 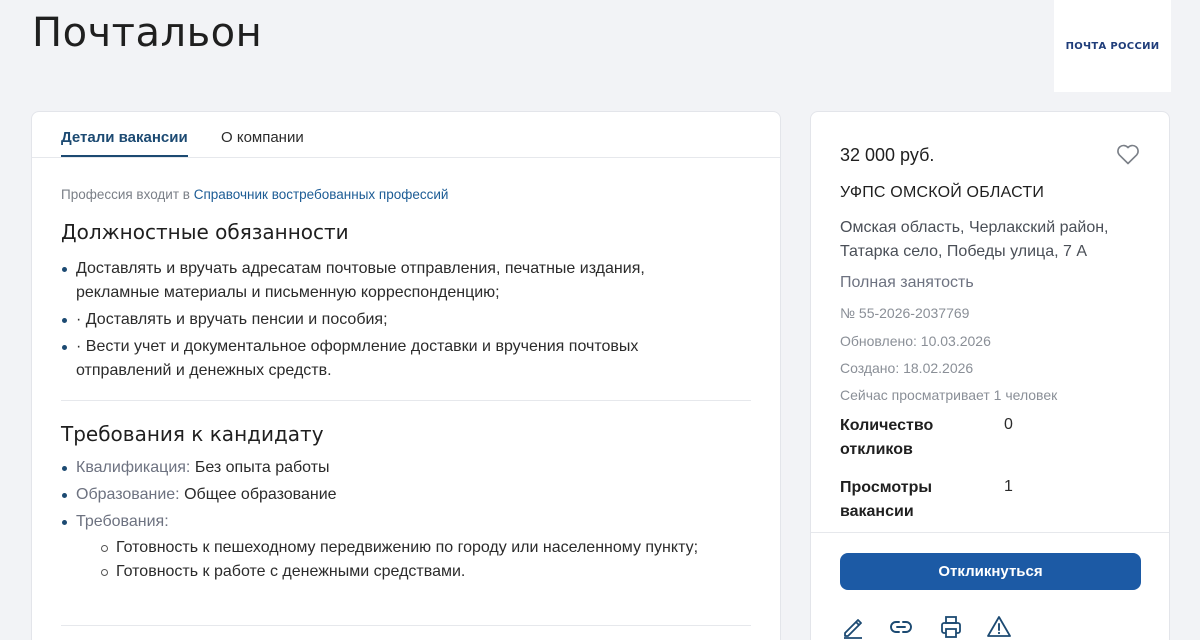 What do you see at coordinates (990, 571) in the screenshot?
I see `respond-button: Откликнуться` at bounding box center [990, 571].